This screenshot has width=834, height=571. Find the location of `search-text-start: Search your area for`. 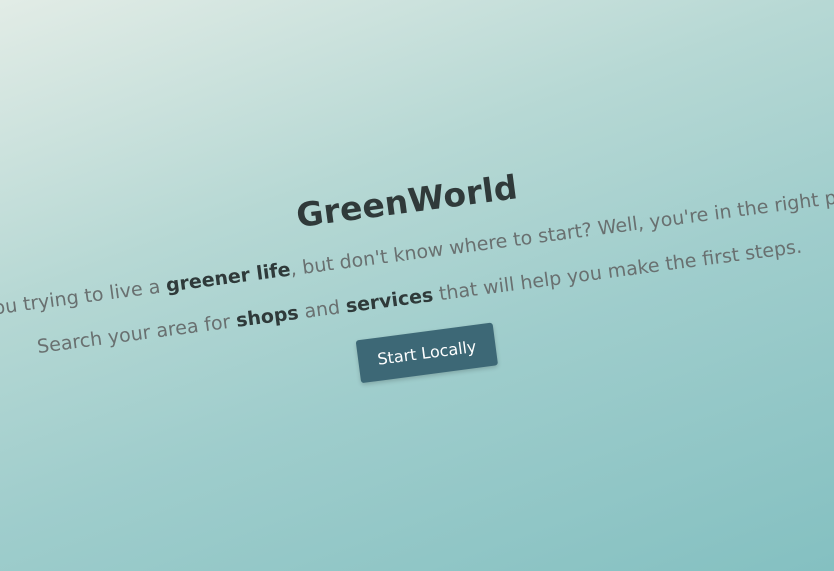

search-text-start: Search your area for is located at coordinates (136, 334).